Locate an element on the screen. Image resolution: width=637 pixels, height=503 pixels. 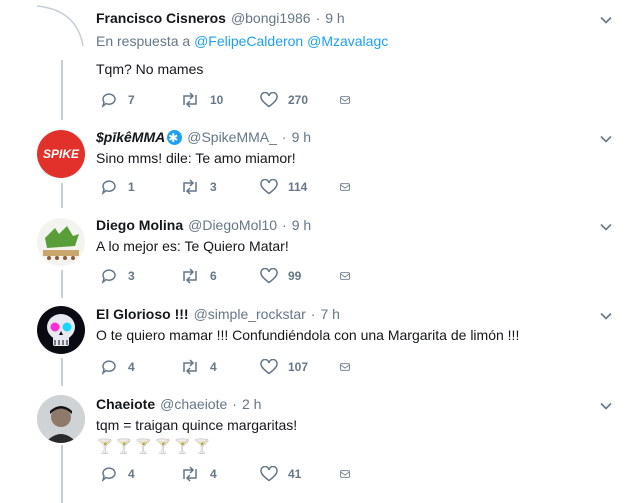
tweet-actions: 4 4 41 is located at coordinates (230, 474).